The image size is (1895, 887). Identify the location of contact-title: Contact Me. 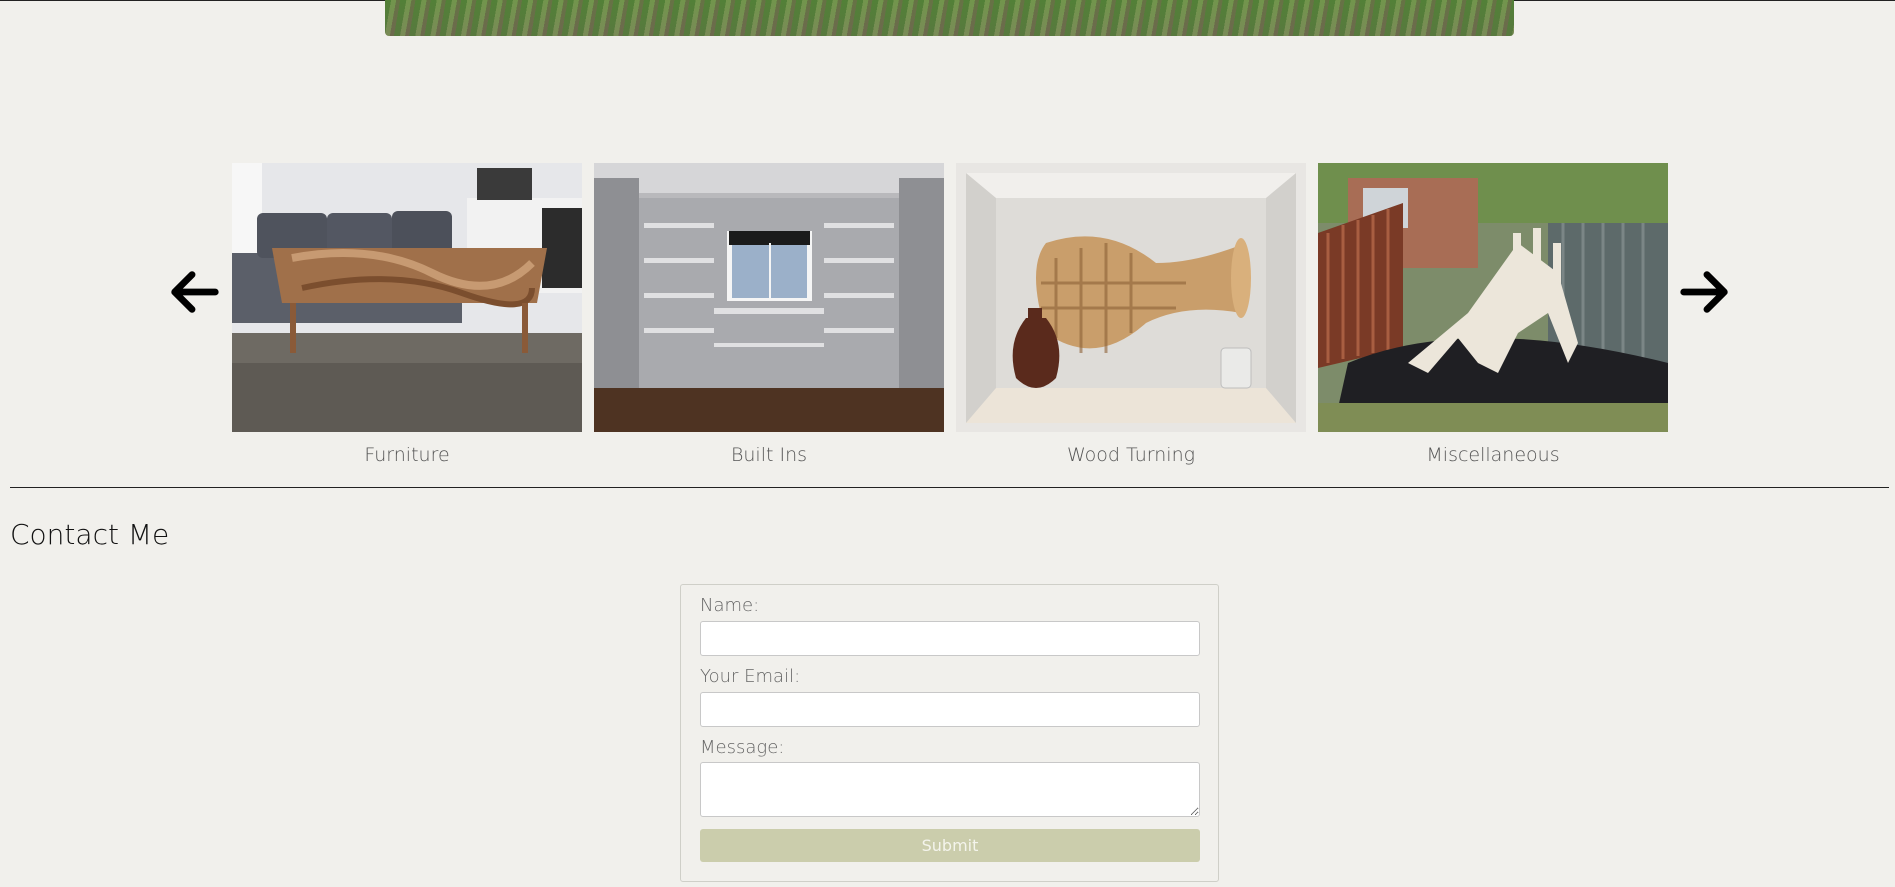
(90, 534).